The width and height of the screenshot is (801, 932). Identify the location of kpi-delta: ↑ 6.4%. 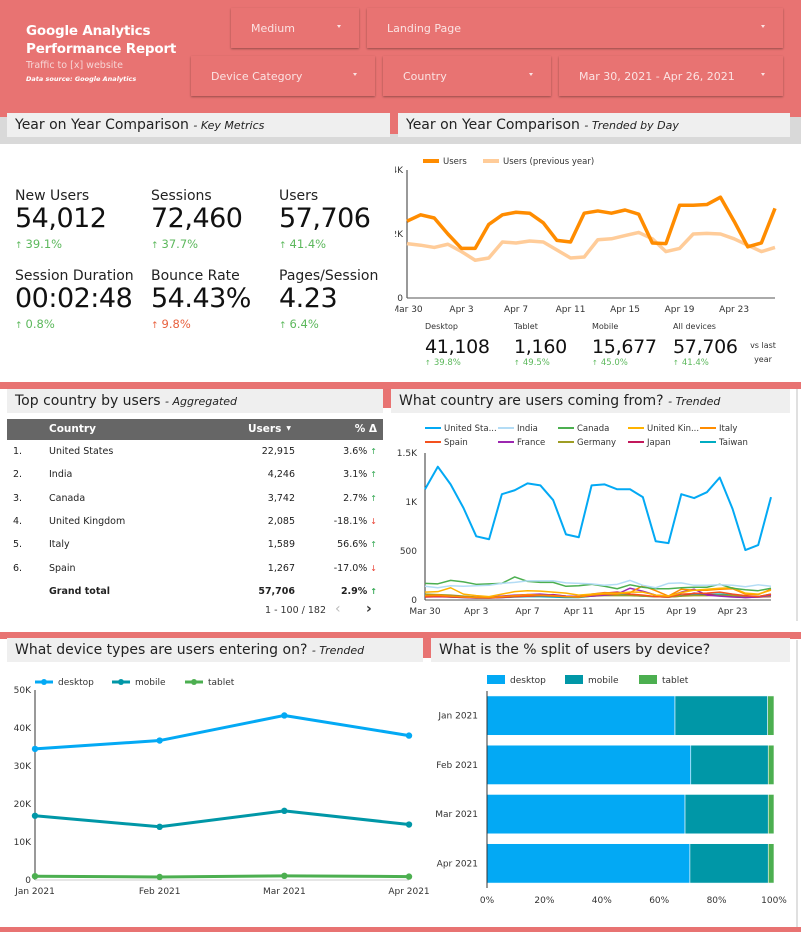
(328, 324).